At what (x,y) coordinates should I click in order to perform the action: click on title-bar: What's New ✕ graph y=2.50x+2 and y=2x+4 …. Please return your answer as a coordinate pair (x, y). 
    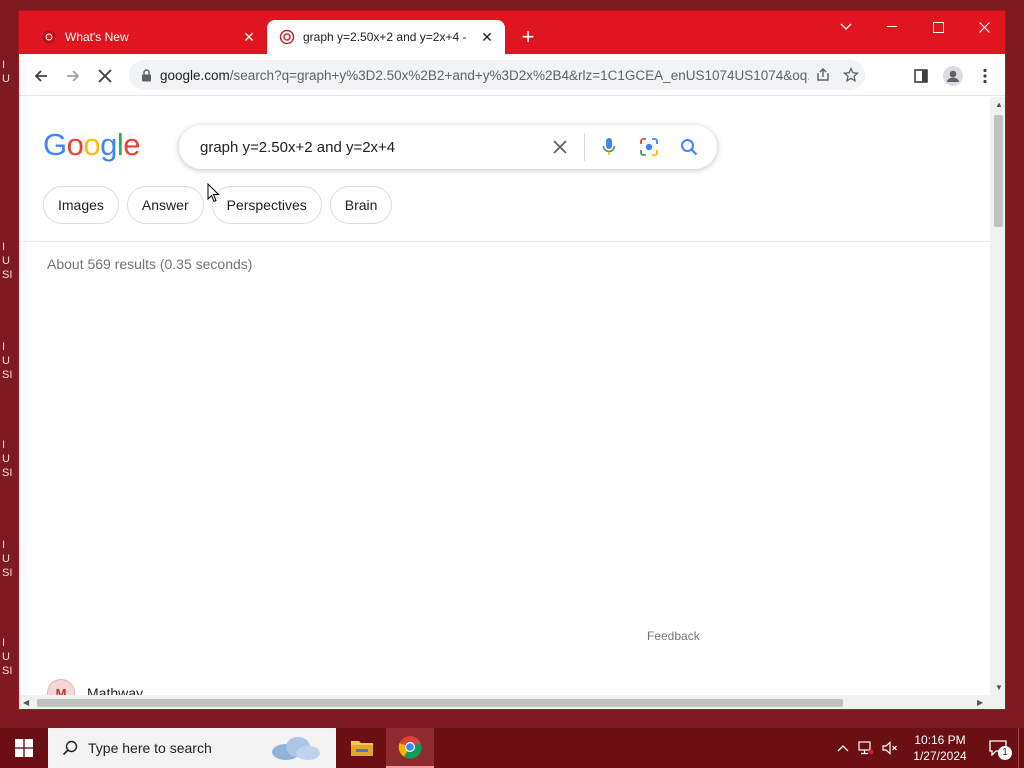
    Looking at the image, I should click on (512, 32).